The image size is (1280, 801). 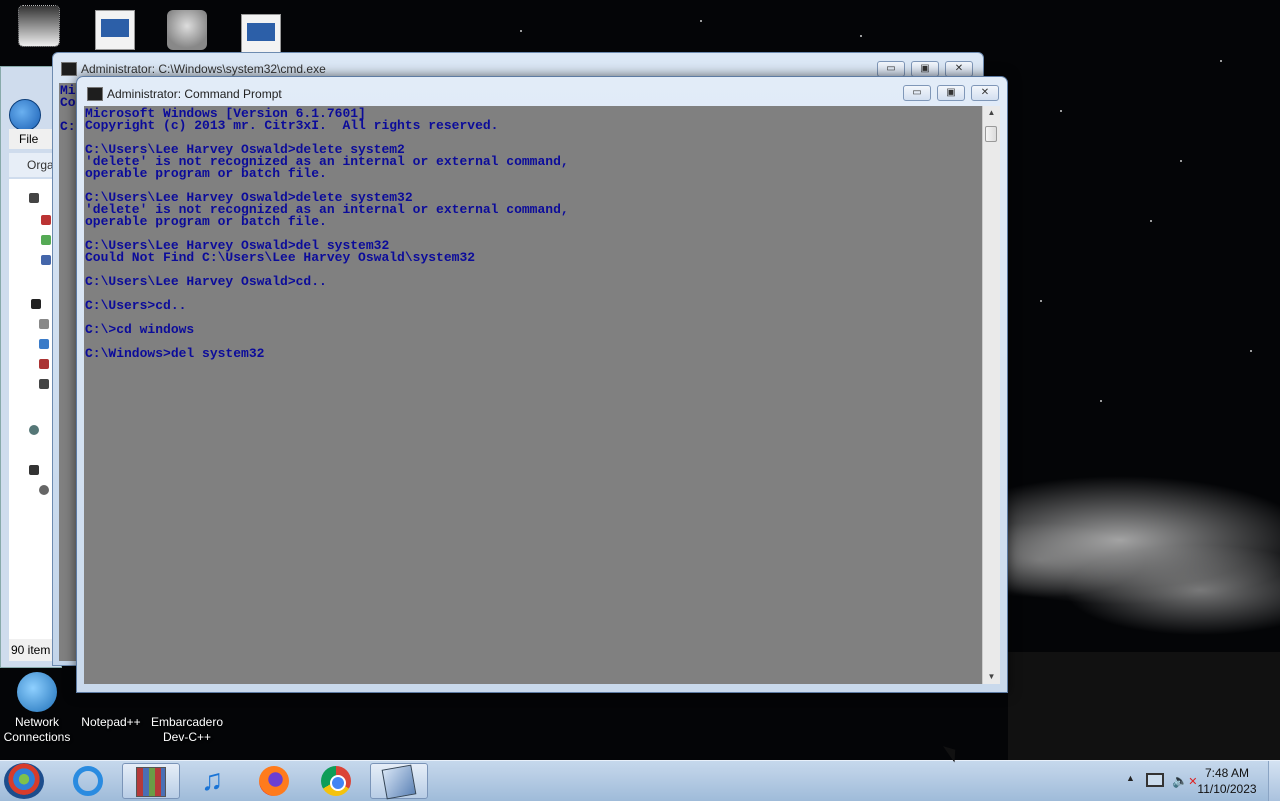 What do you see at coordinates (34, 430) in the screenshot?
I see `homegroup-icon` at bounding box center [34, 430].